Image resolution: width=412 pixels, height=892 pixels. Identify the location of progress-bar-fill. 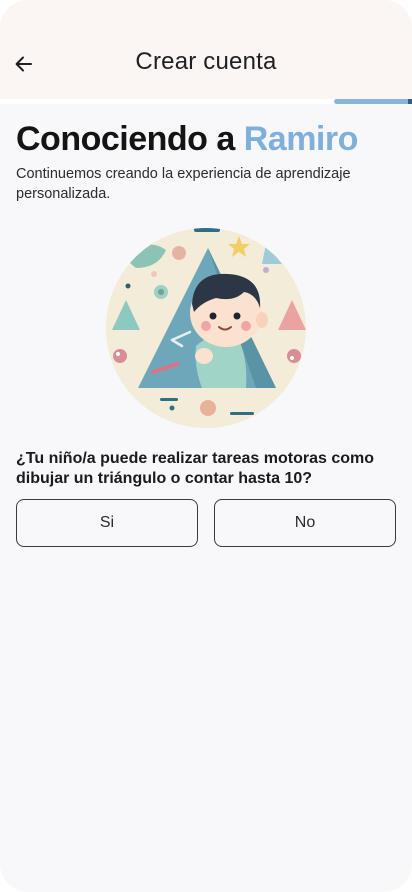
(372, 101).